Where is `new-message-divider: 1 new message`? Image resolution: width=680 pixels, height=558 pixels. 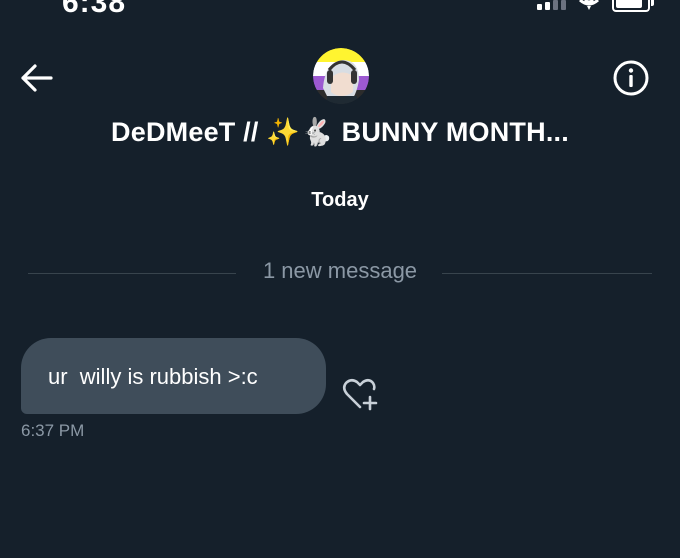 new-message-divider: 1 new message is located at coordinates (340, 270).